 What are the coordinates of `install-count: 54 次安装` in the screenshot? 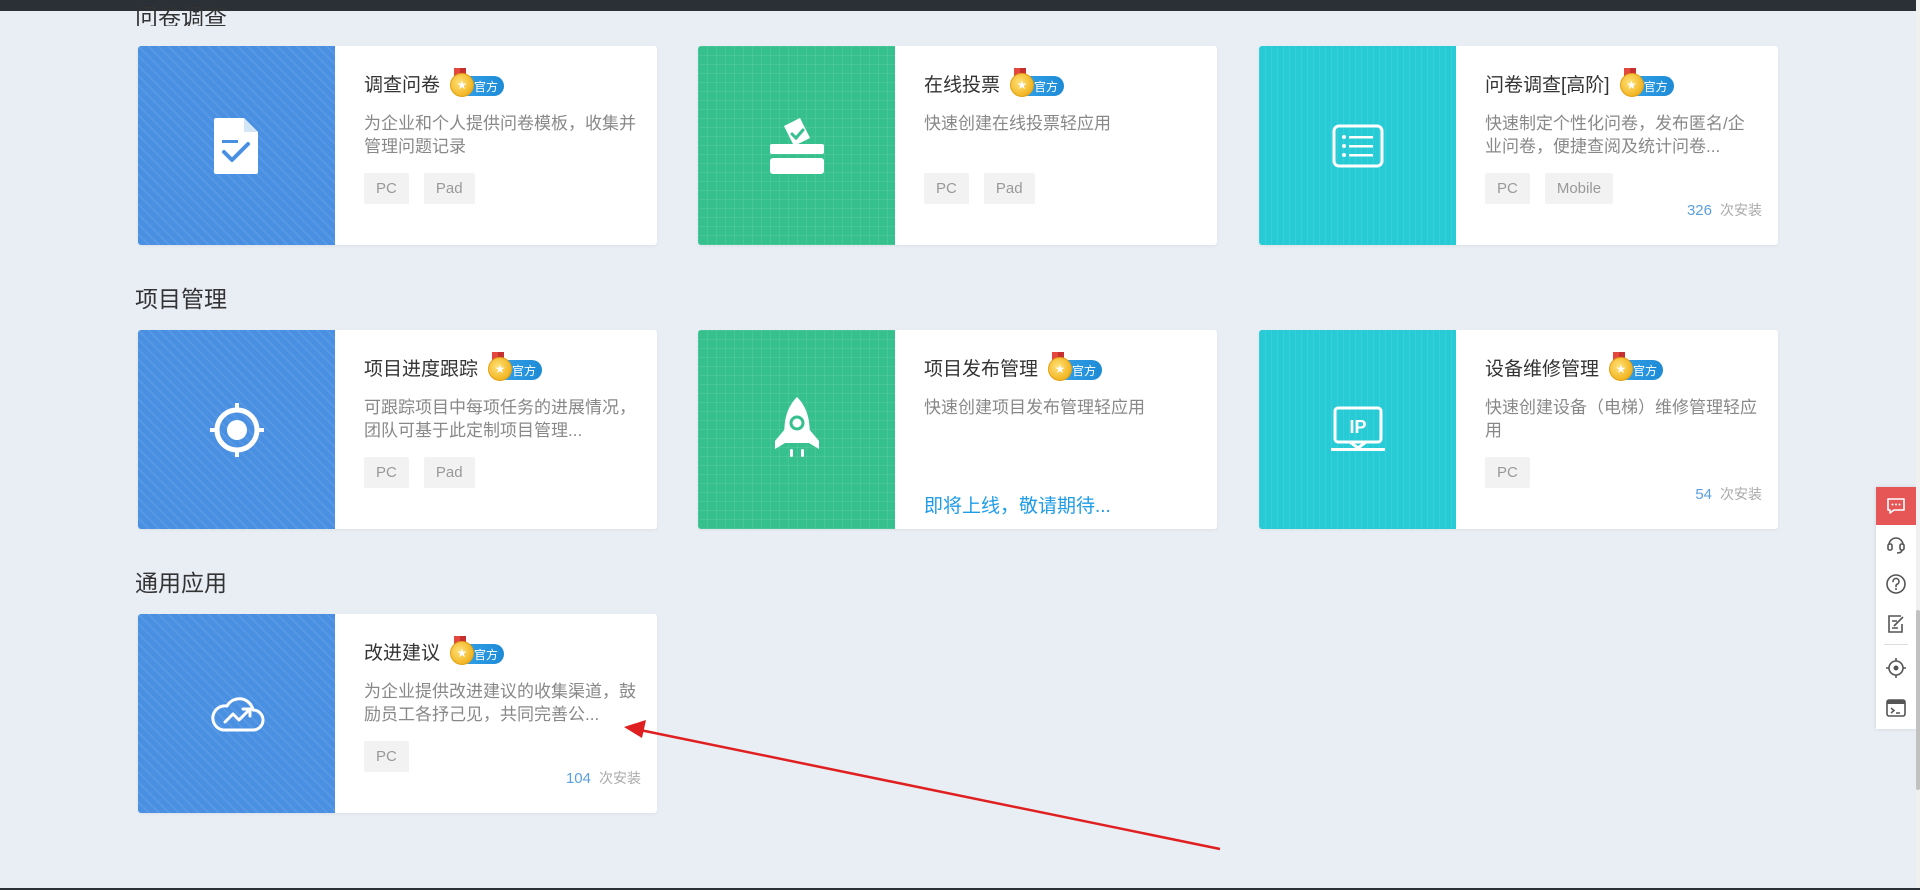 It's located at (1728, 494).